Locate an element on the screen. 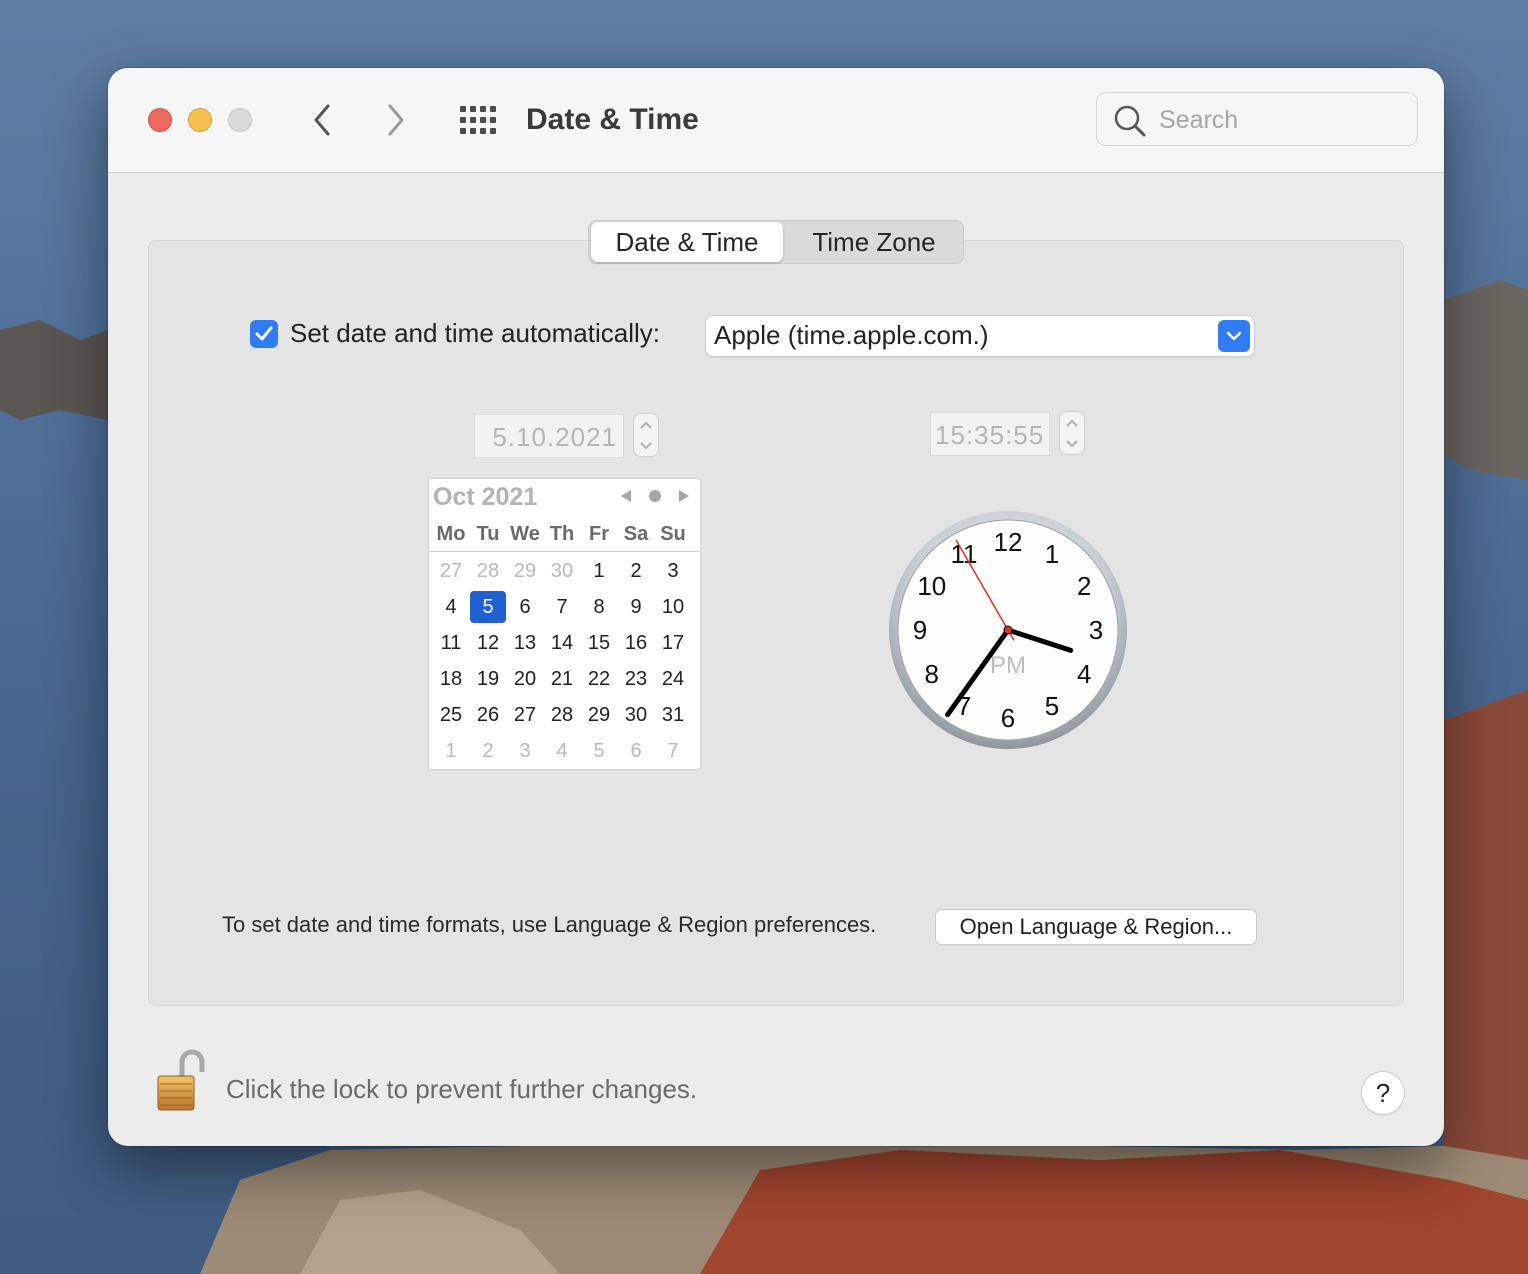 The height and width of the screenshot is (1274, 1528). clock-center-pin is located at coordinates (1008, 630).